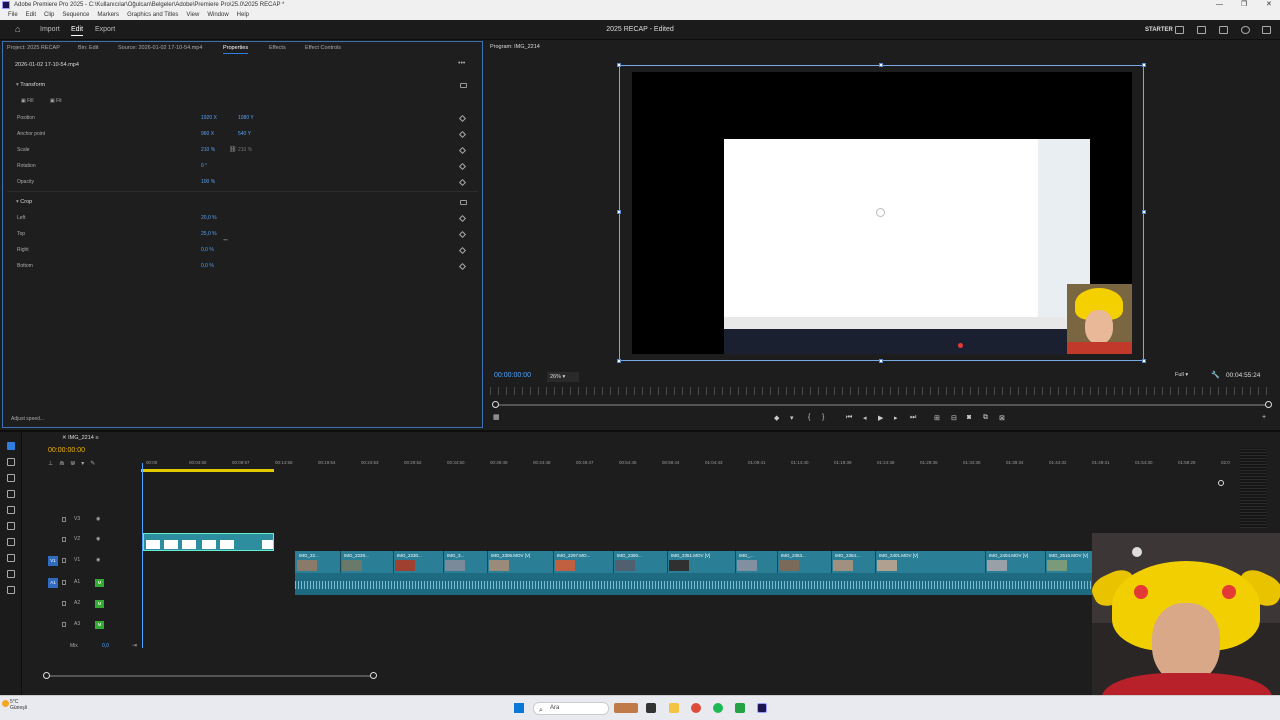 This screenshot has height=720, width=1280. Describe the element at coordinates (11, 542) in the screenshot. I see `rectangle-tool-icon` at that location.